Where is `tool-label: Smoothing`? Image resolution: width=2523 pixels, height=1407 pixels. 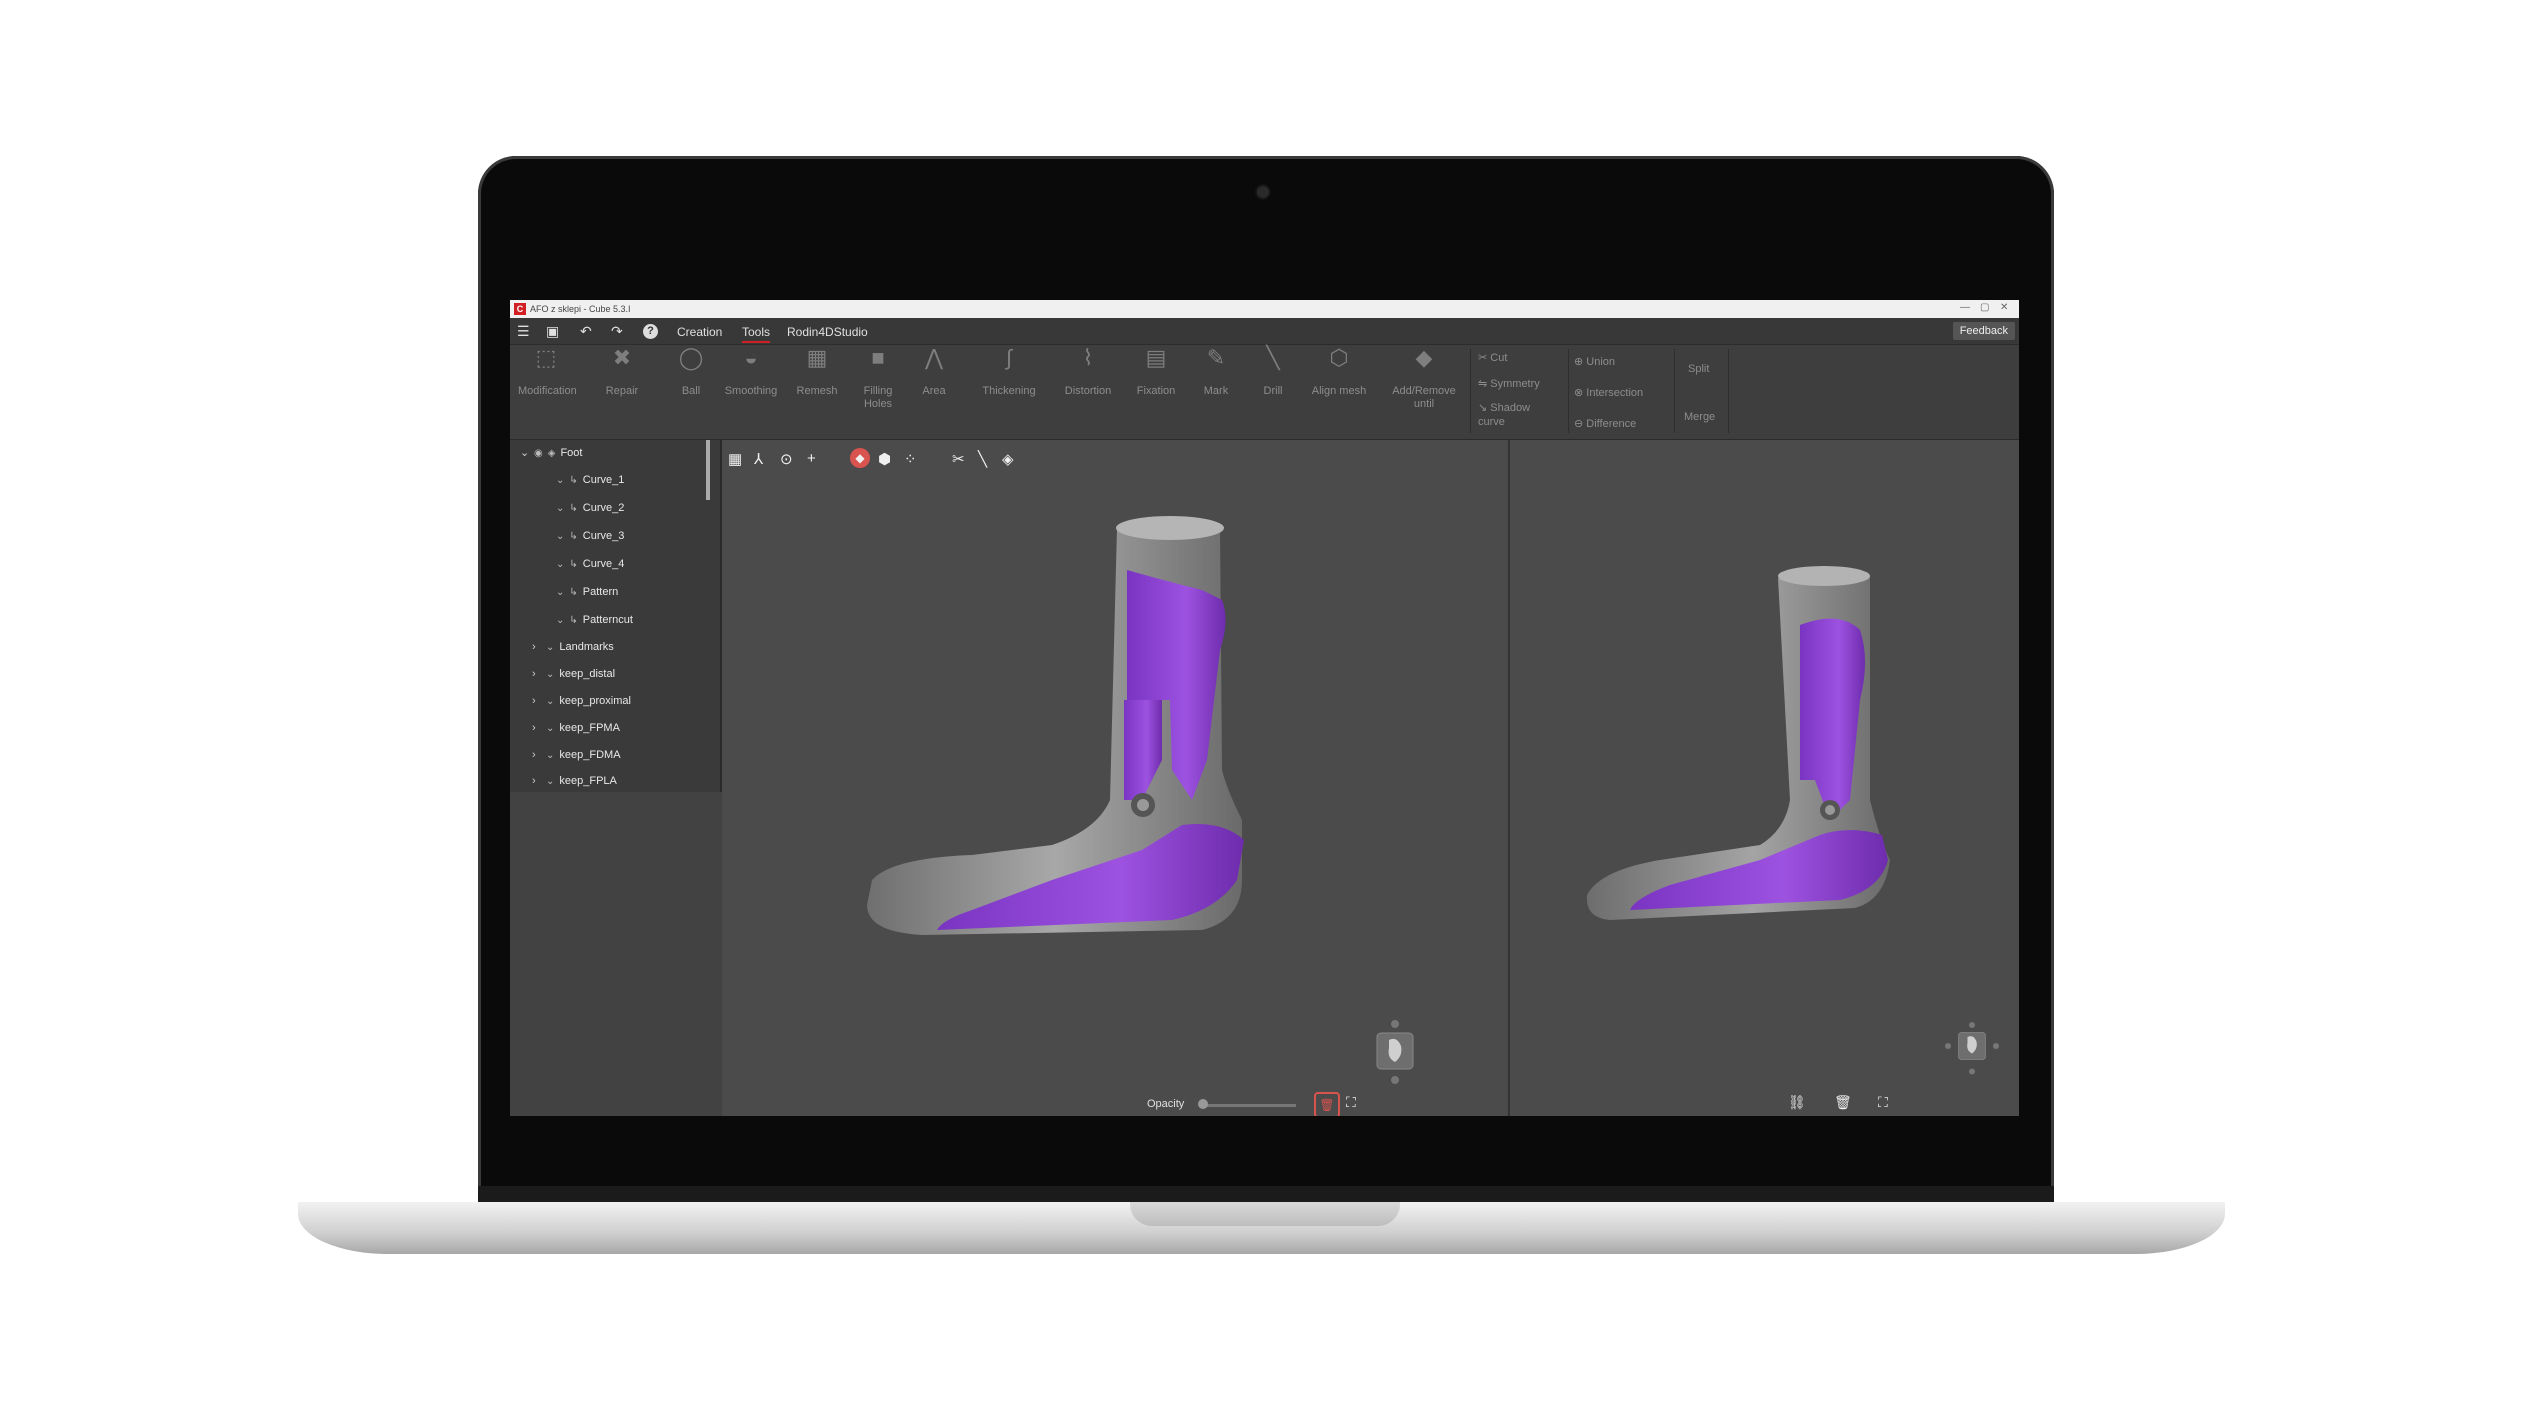
tool-label: Smoothing is located at coordinates (751, 391).